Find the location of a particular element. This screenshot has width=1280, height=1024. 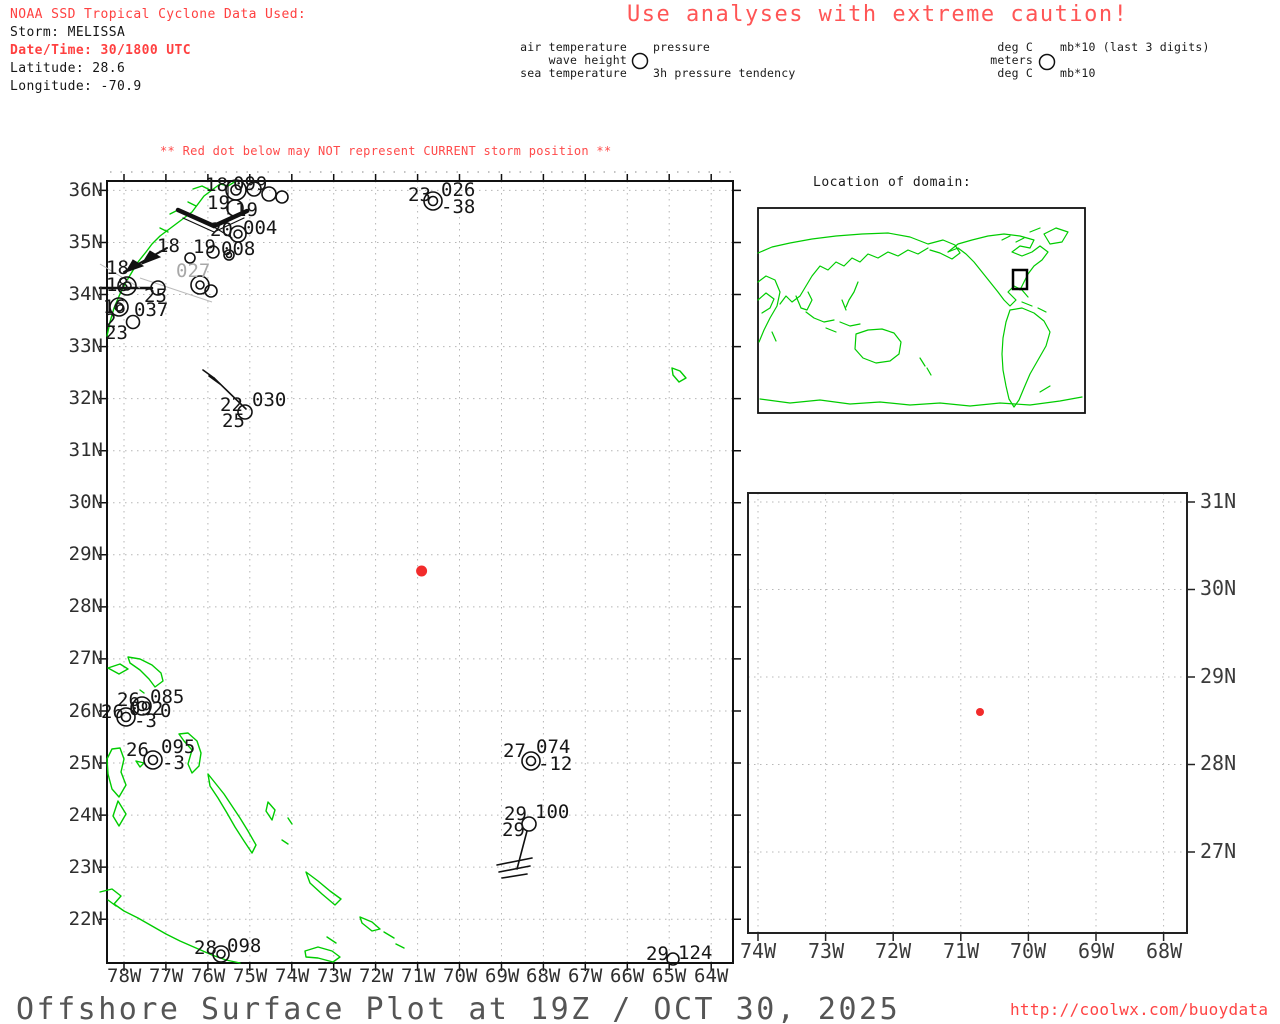

inset-lat-label: 30N is located at coordinates (1218, 588).